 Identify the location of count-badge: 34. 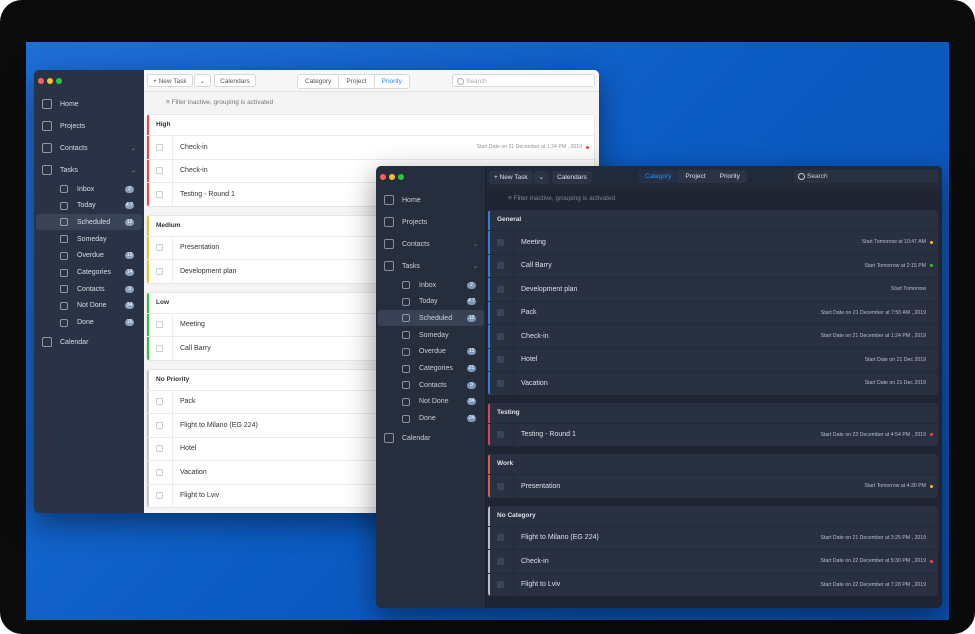
(129, 306).